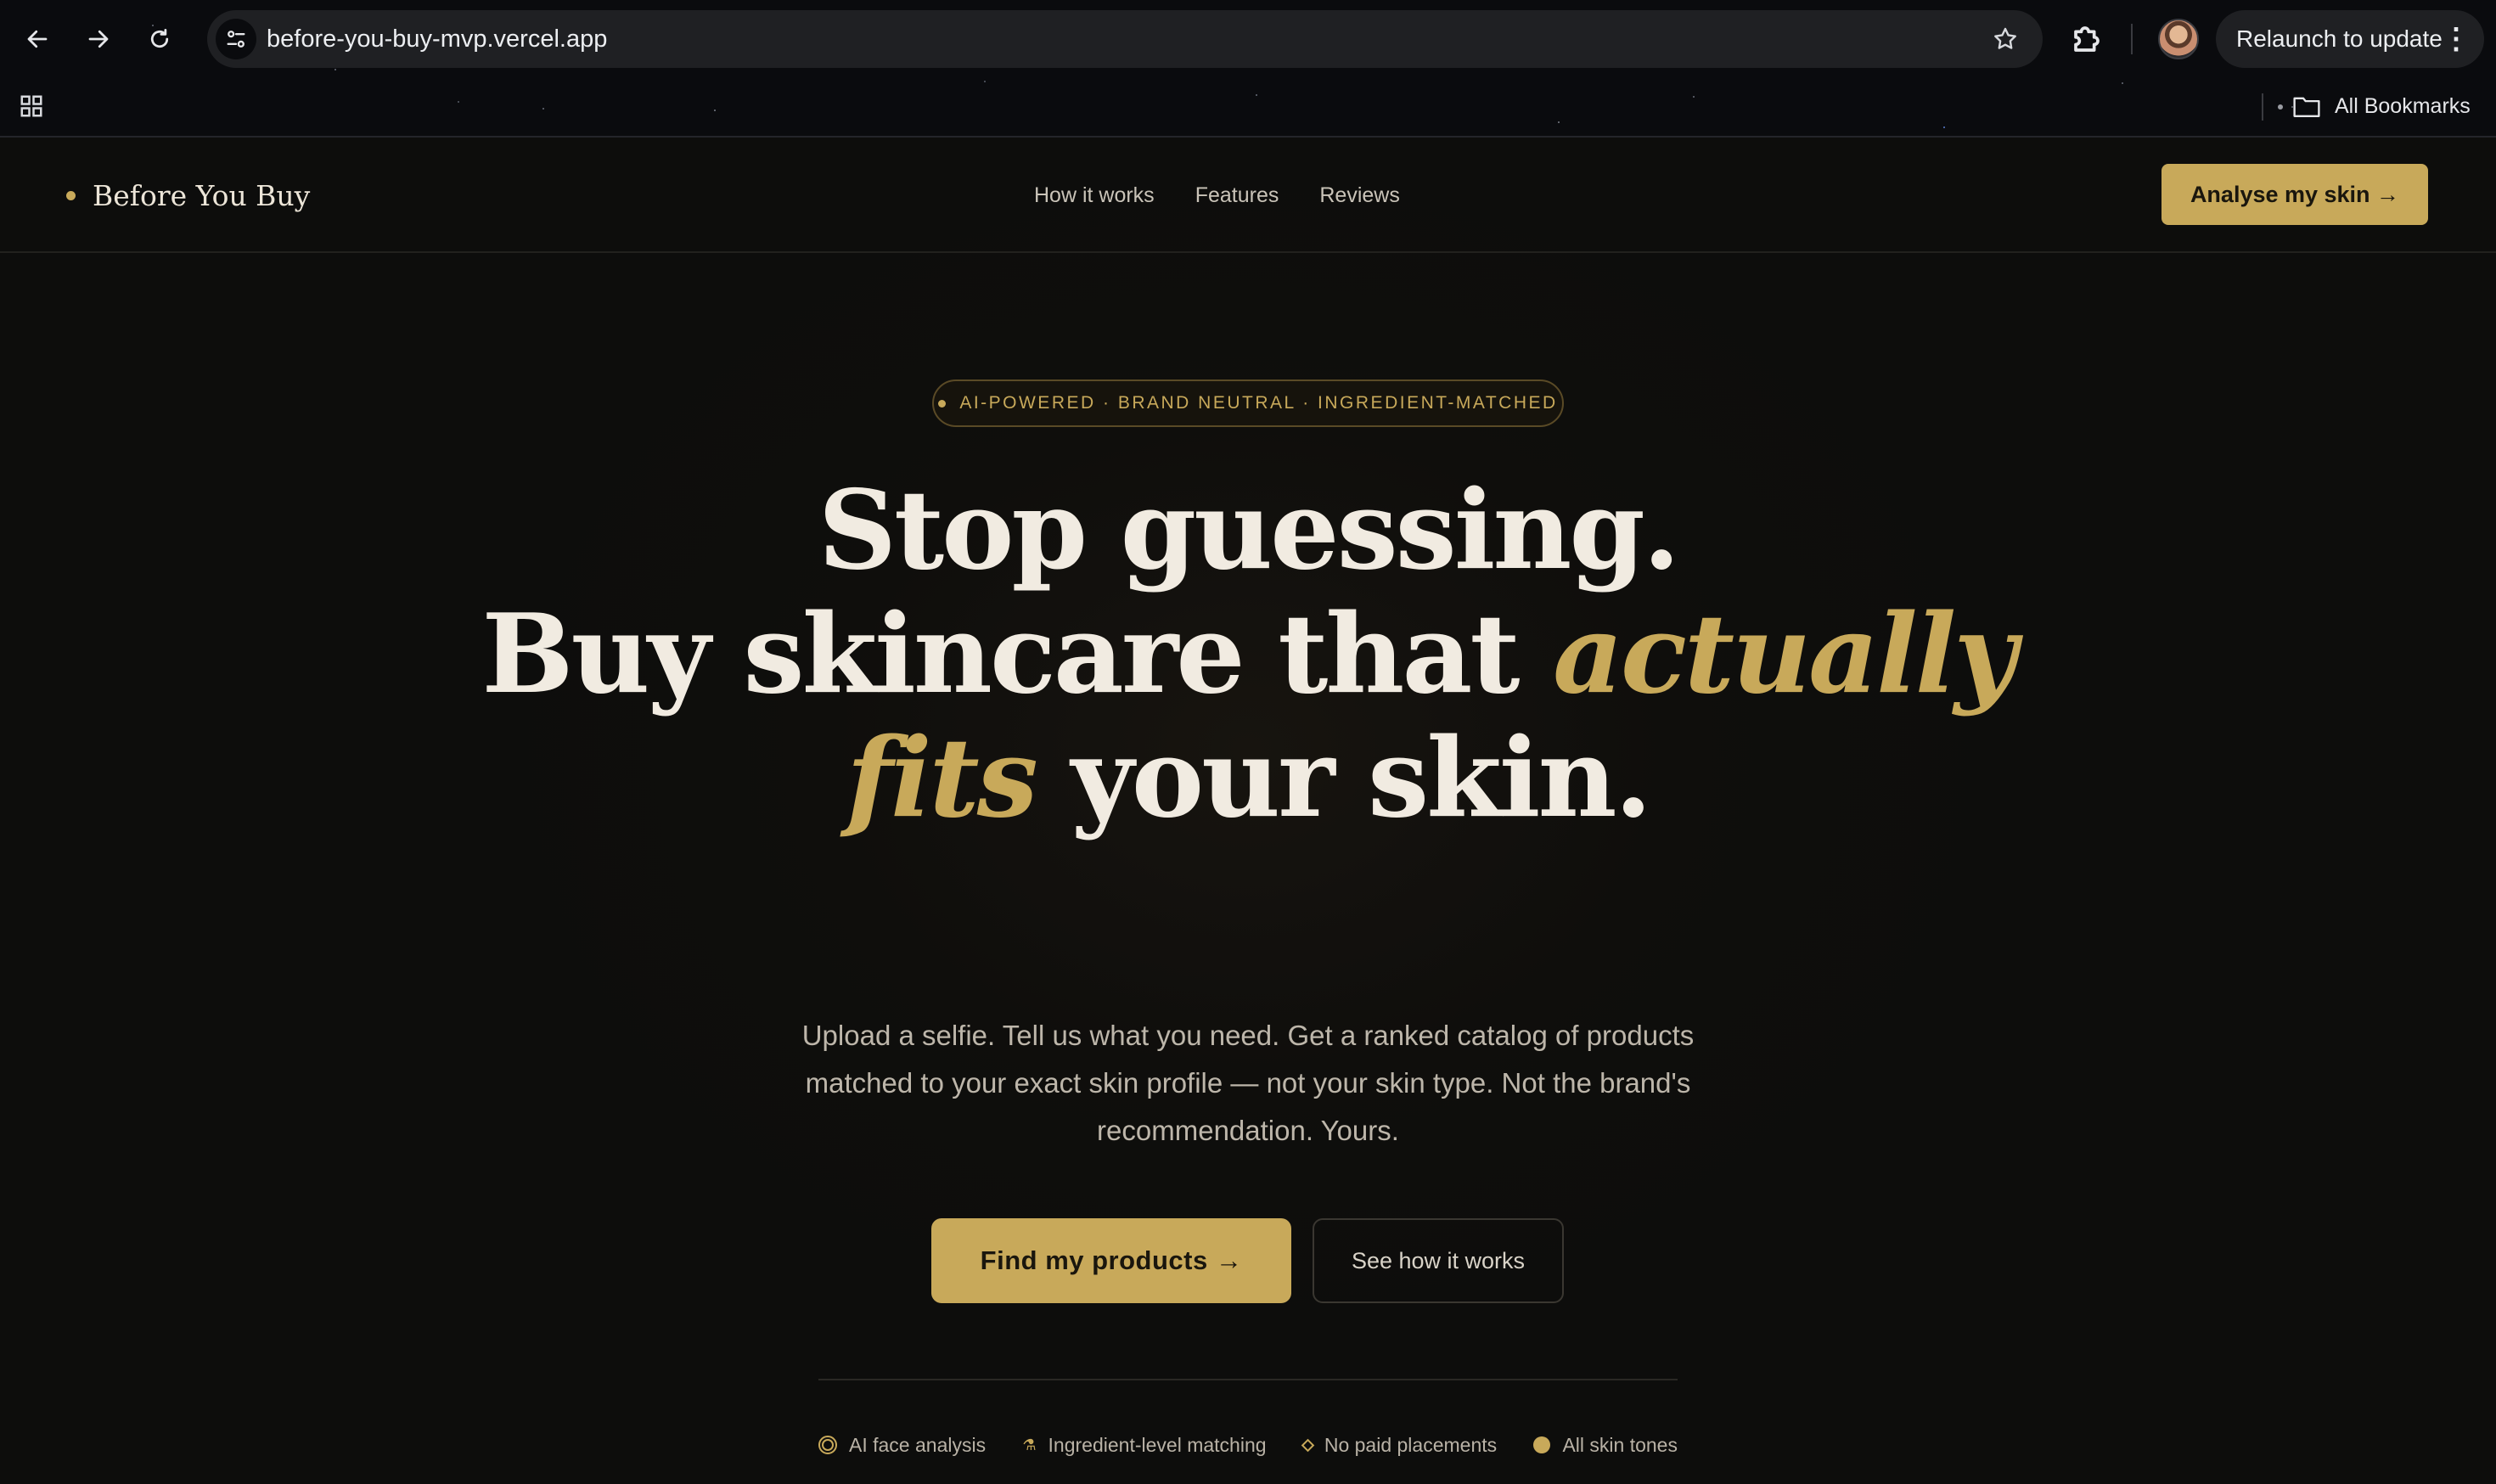 The image size is (2496, 1484). I want to click on relaunch-label: Relaunch to update, so click(2339, 38).